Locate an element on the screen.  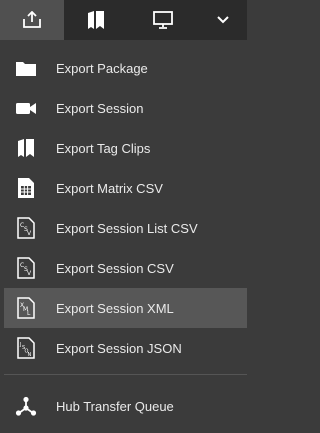
menu-item-export-session-list-csv: C S V Export Session List CSV is located at coordinates (125, 228).